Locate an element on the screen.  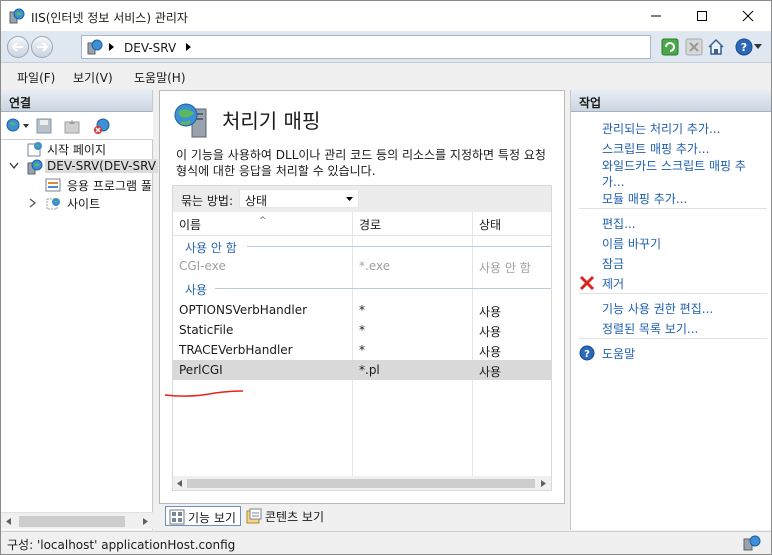
home-icon is located at coordinates (716, 47).